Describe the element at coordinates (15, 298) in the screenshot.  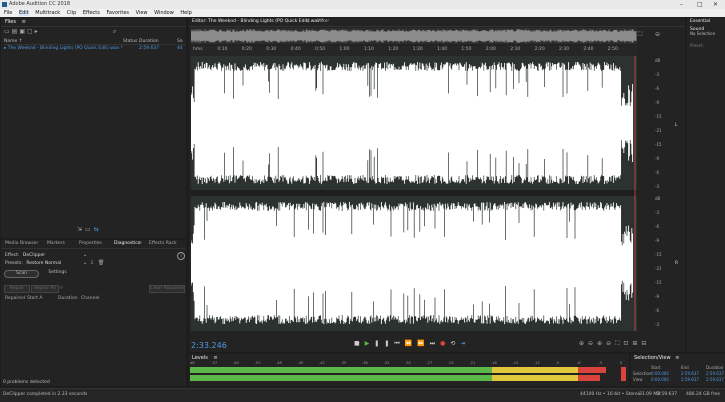
I see `col-repaired: Repaired` at that location.